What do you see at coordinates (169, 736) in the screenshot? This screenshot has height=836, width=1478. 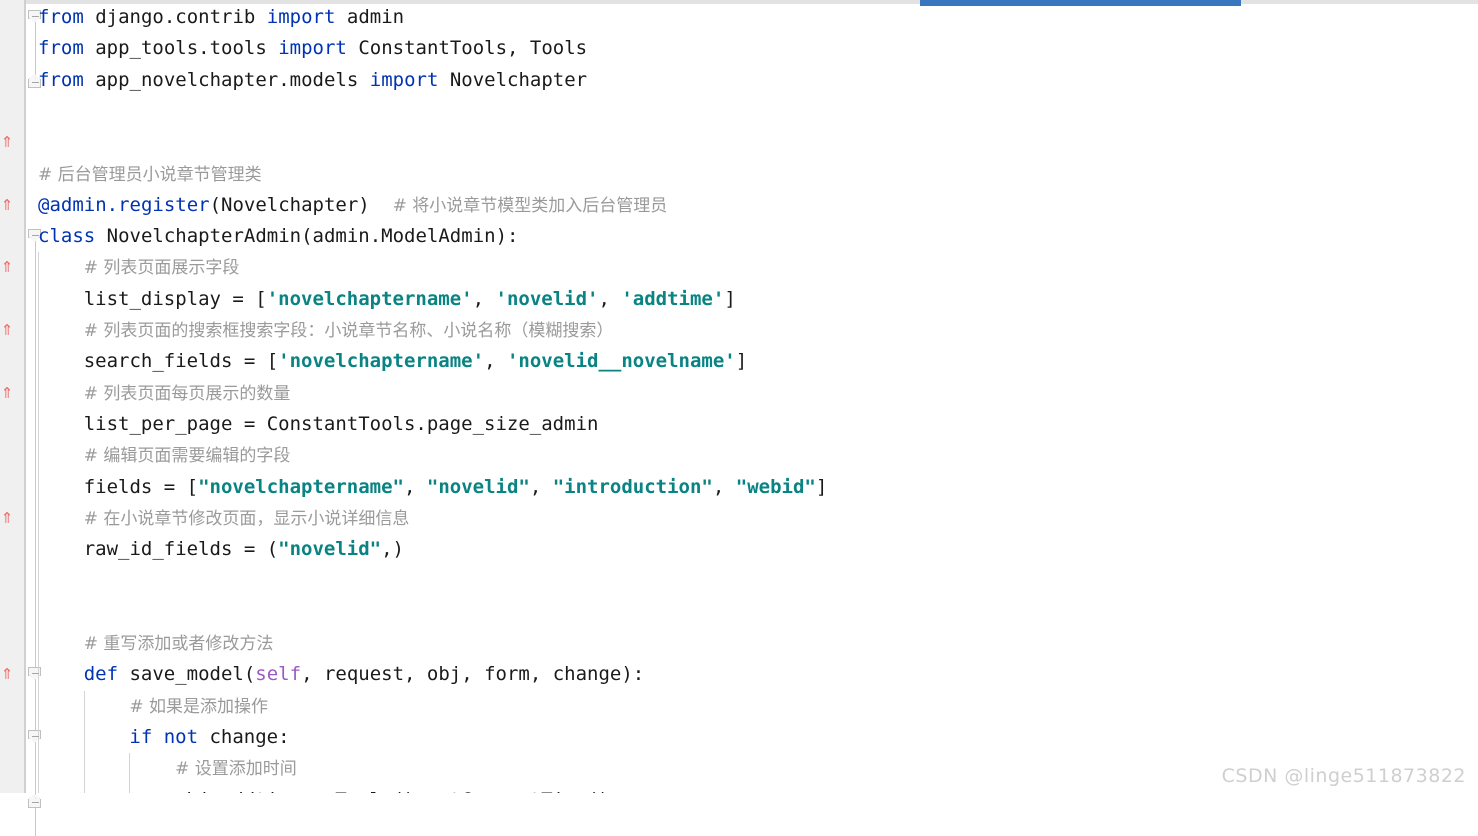 I see `code-token: if not` at bounding box center [169, 736].